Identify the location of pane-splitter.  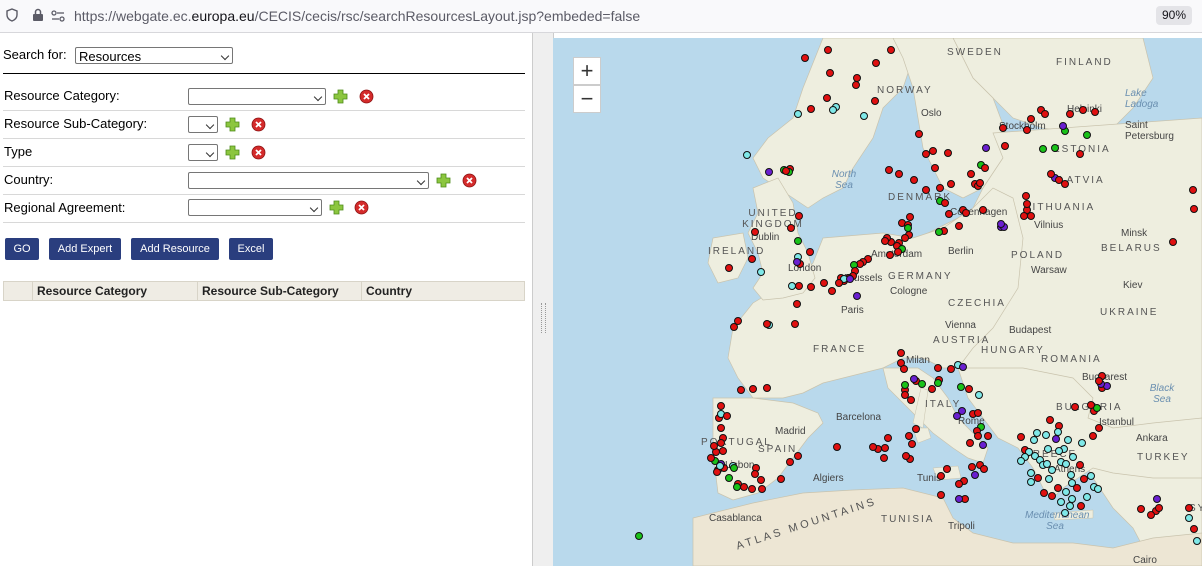
(543, 299).